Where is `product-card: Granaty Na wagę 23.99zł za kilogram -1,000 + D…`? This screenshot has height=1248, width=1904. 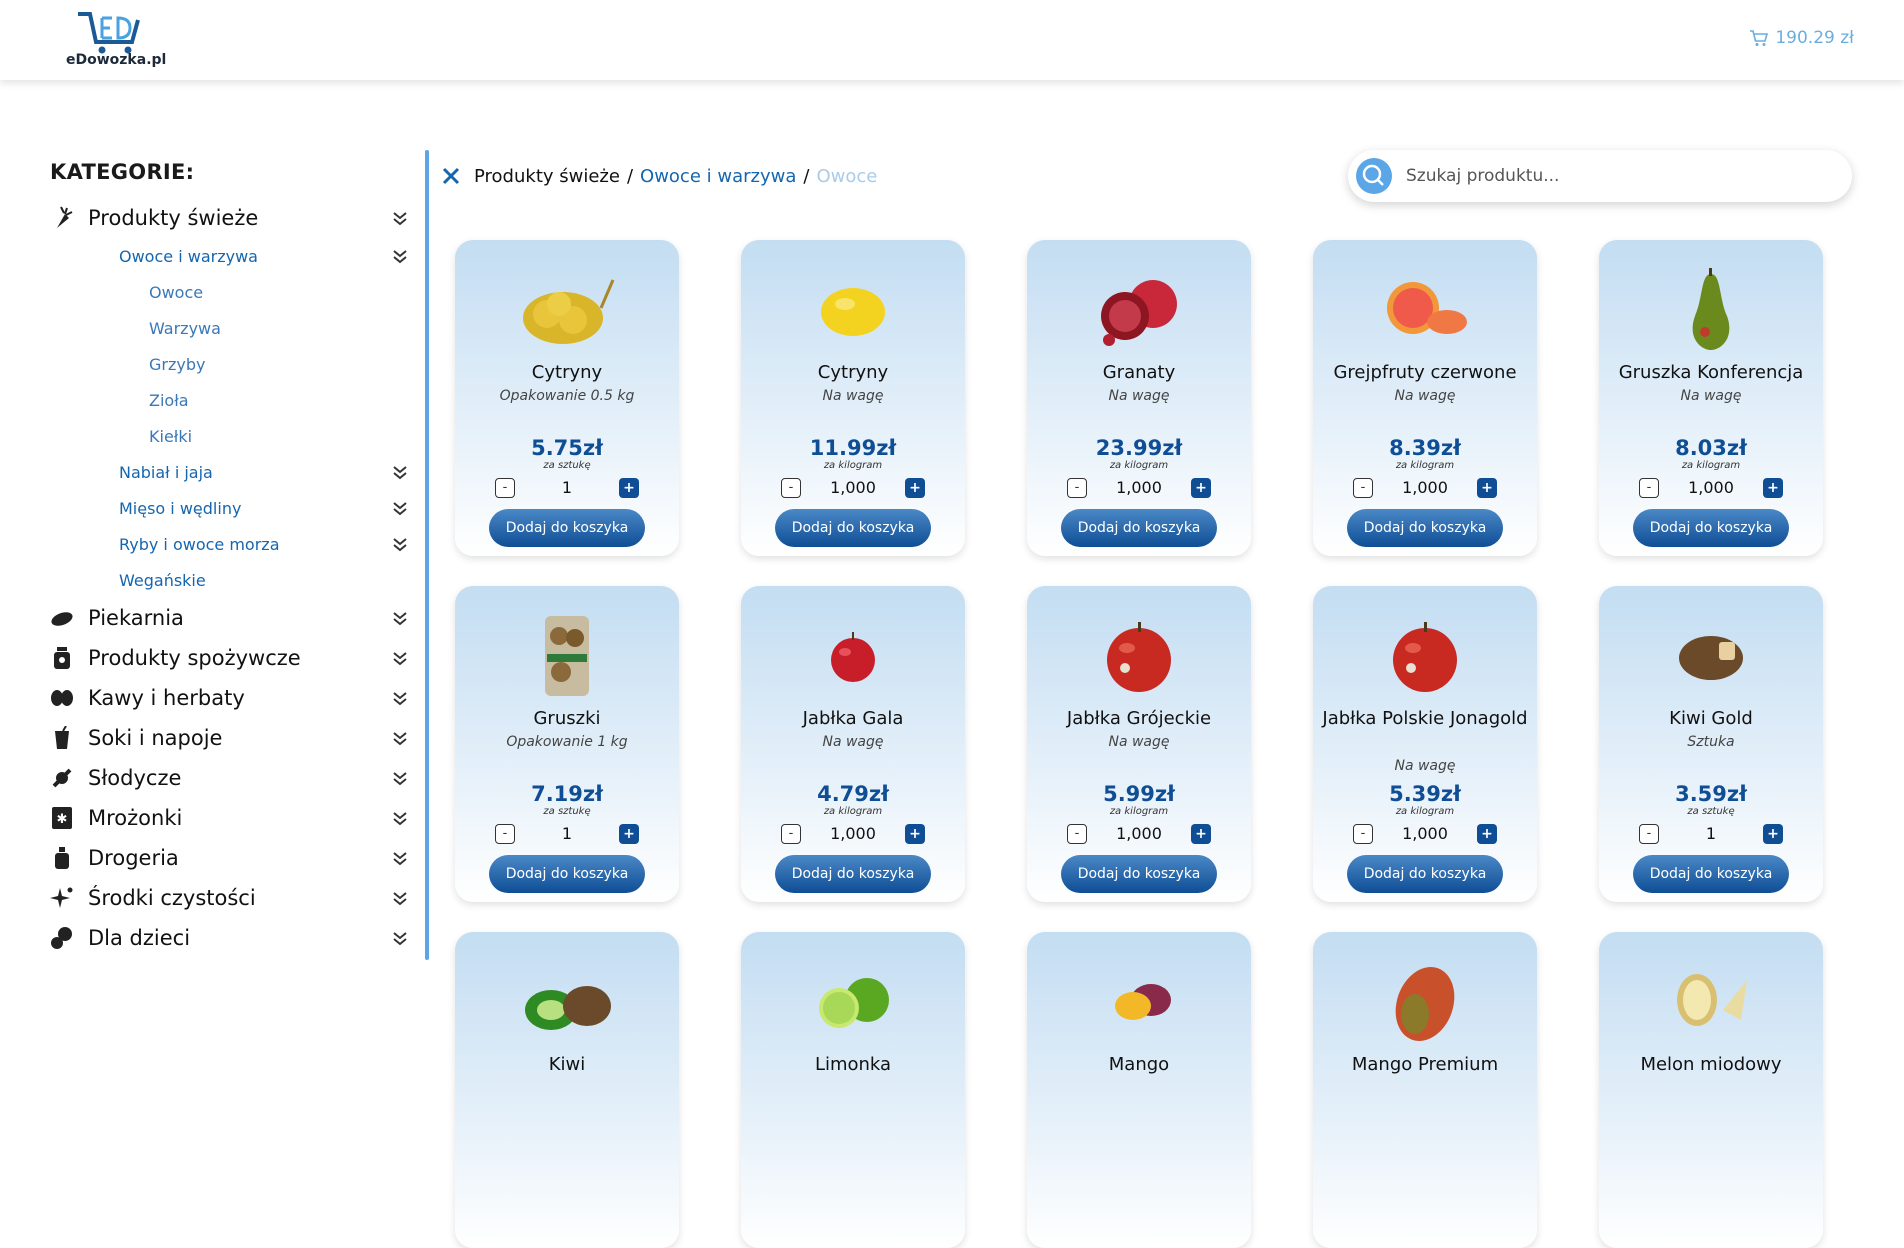 product-card: Granaty Na wagę 23.99zł za kilogram -1,000 + D… is located at coordinates (1139, 398).